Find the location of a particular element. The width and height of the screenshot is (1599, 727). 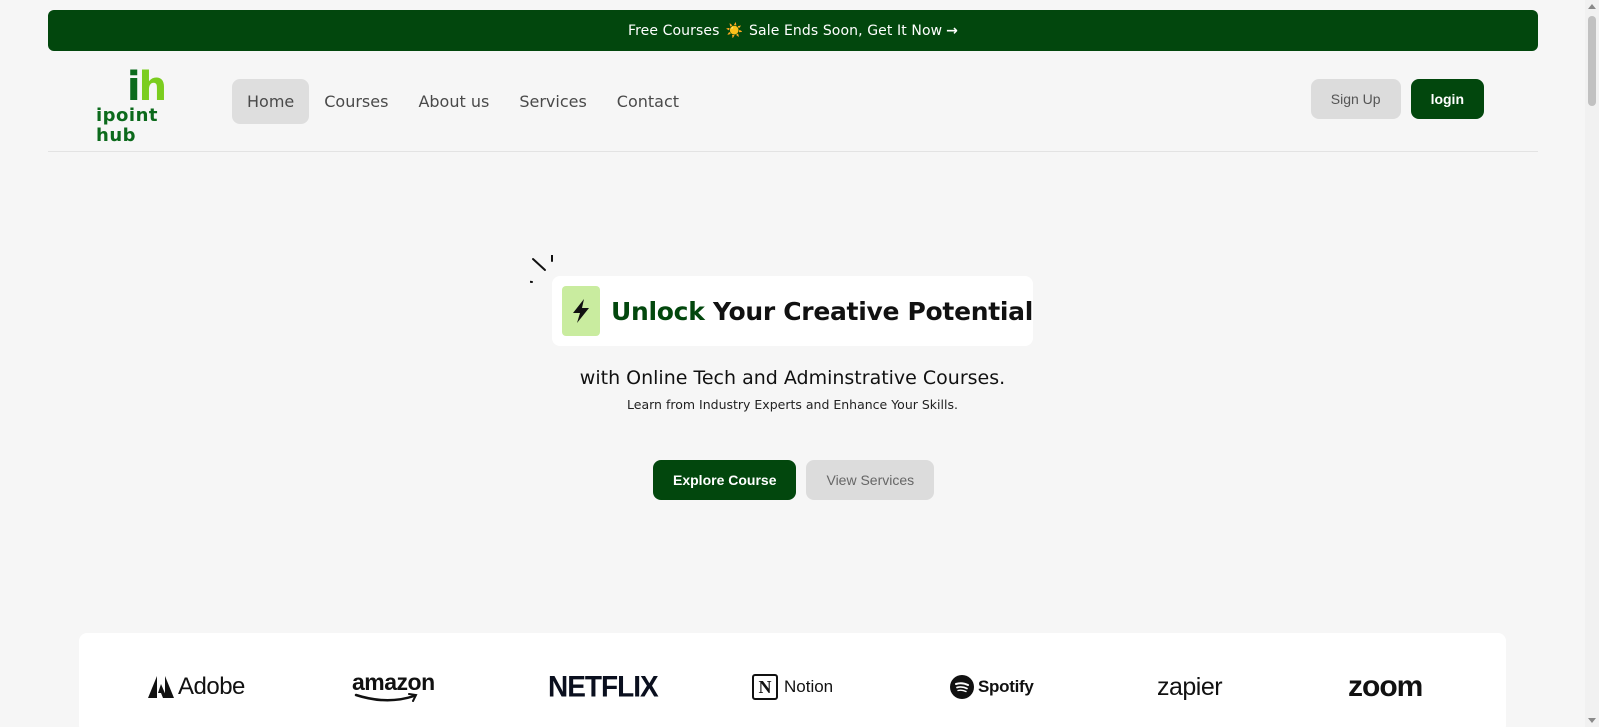

amazon-smile-icon is located at coordinates (386, 697).